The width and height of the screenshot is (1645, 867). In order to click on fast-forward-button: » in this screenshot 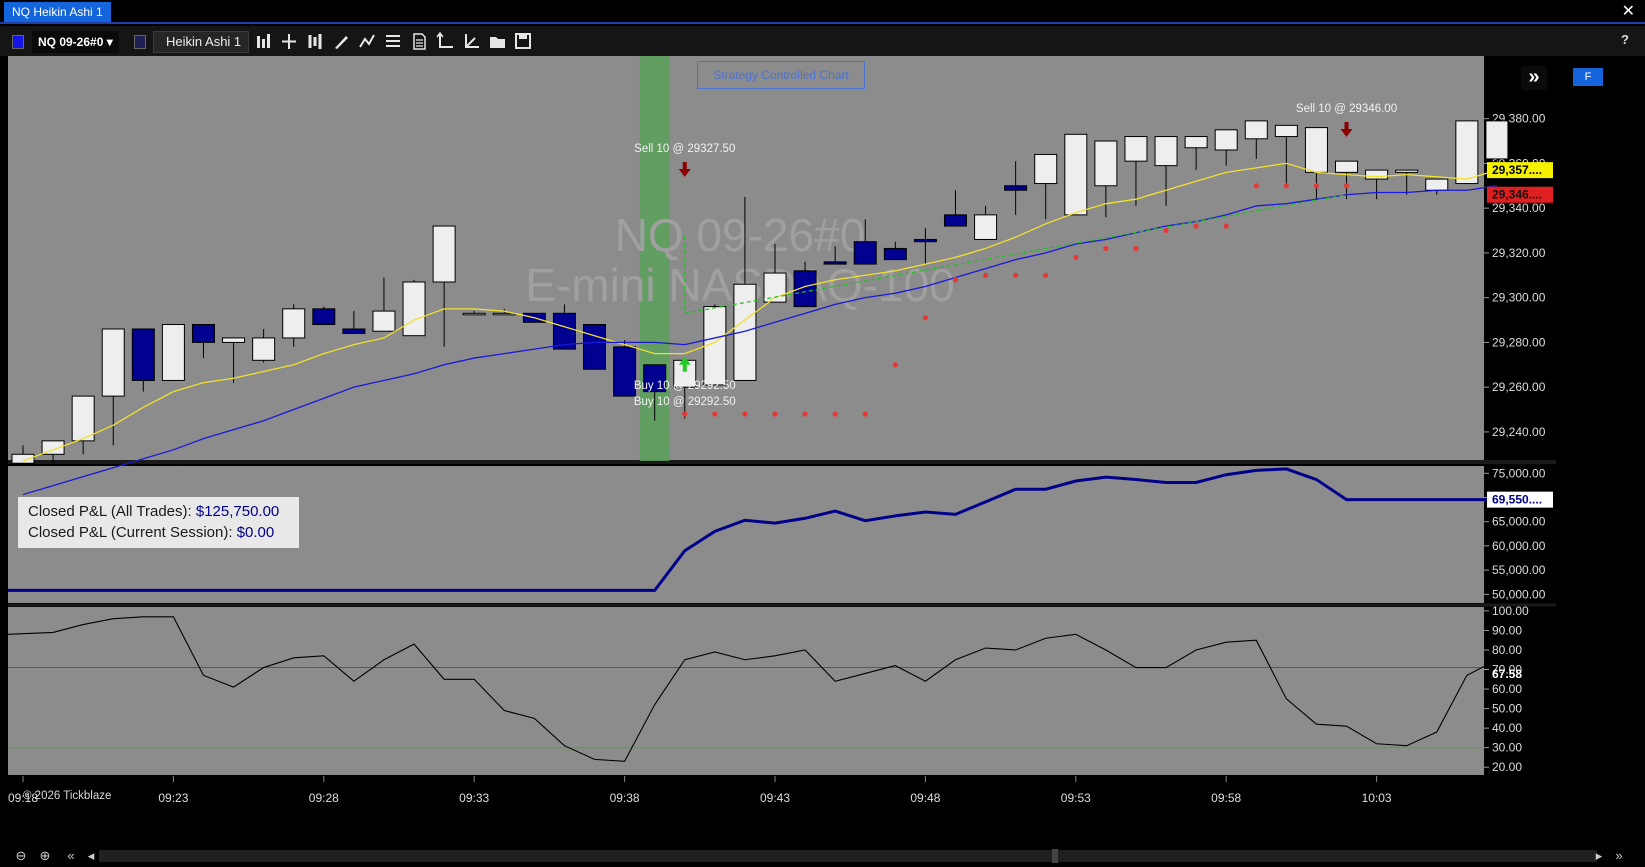, I will do `click(1534, 78)`.